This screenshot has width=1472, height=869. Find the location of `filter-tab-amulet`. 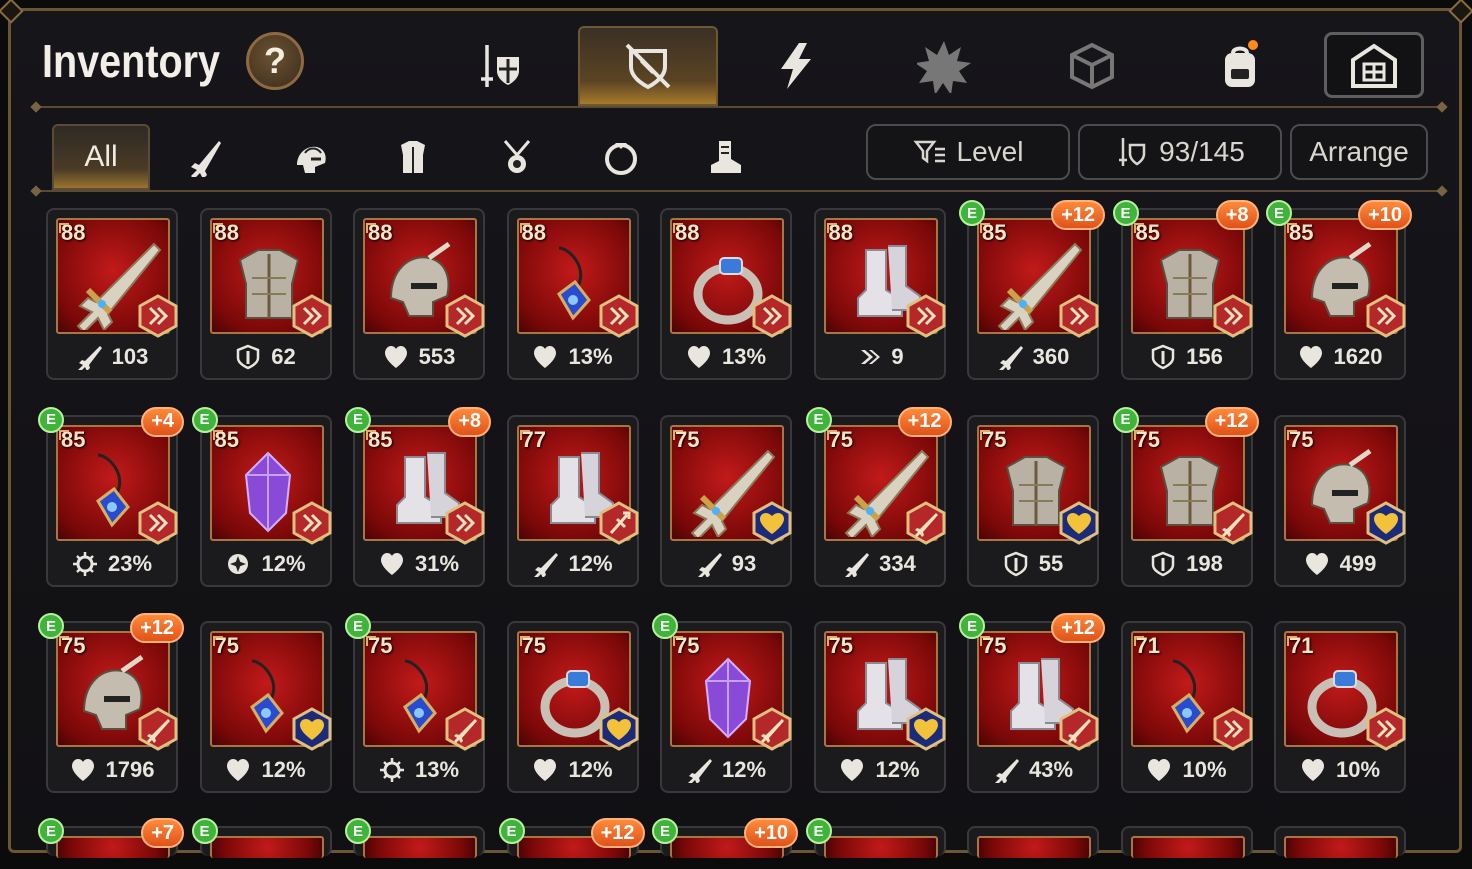

filter-tab-amulet is located at coordinates (517, 157).